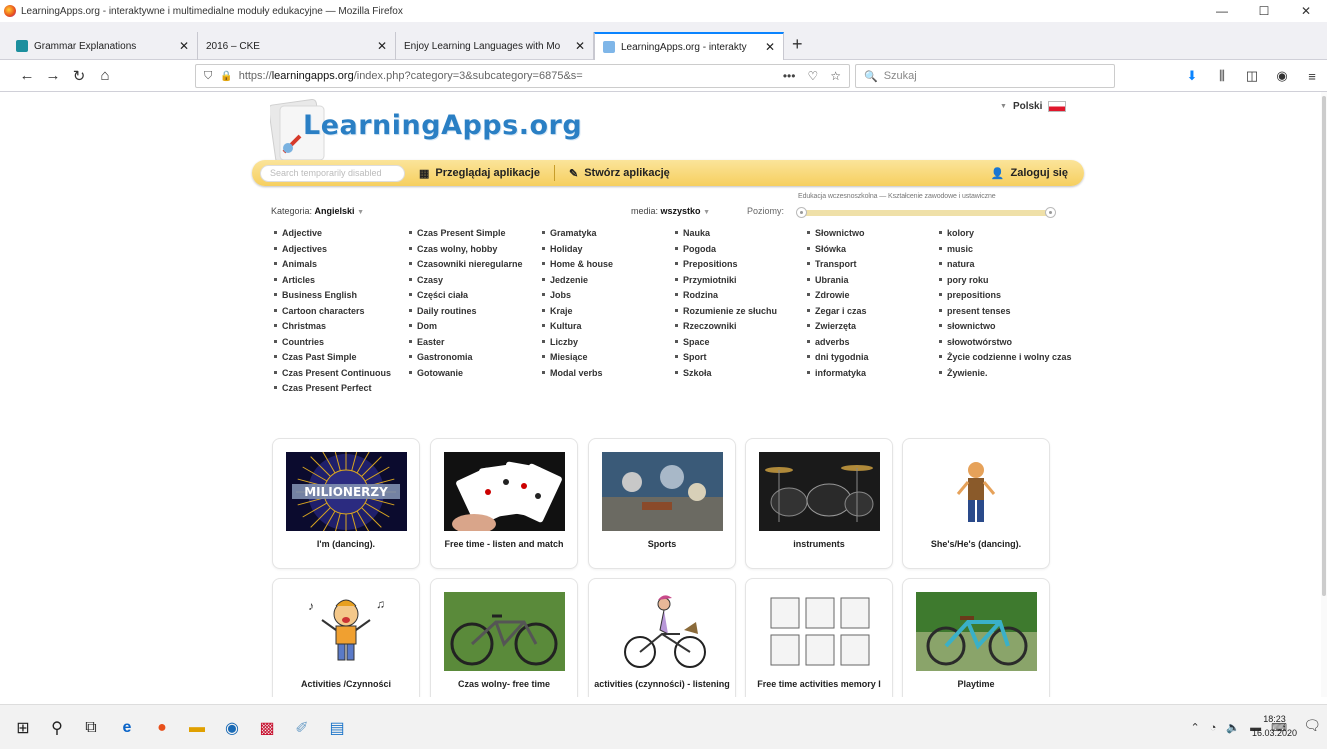 The width and height of the screenshot is (1327, 750). Describe the element at coordinates (1005, 311) in the screenshot. I see `category-link: present tenses` at that location.